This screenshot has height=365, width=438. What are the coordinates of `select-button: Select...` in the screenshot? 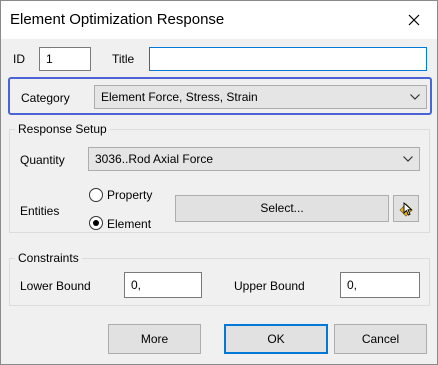 It's located at (282, 208).